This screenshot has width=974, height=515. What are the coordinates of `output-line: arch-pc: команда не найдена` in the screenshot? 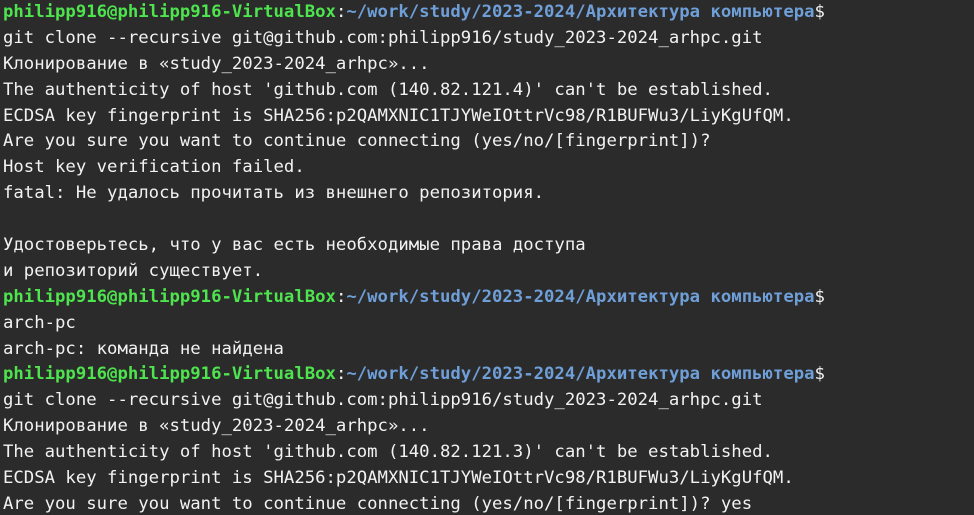 It's located at (143, 348).